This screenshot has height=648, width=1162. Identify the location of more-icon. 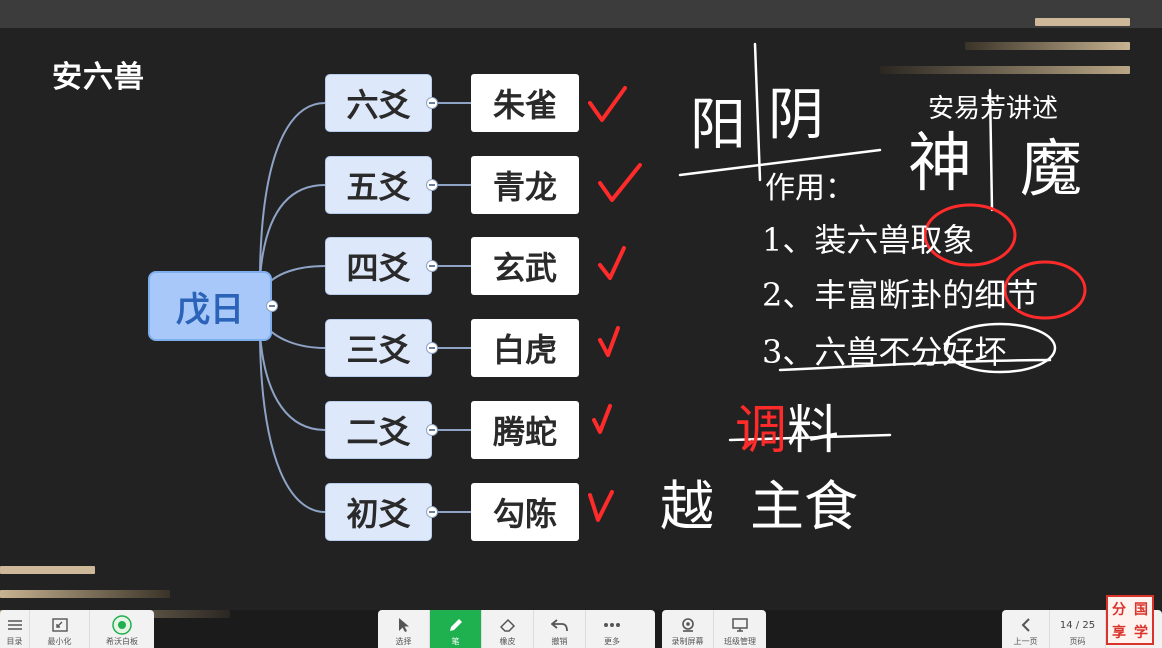
(612, 625).